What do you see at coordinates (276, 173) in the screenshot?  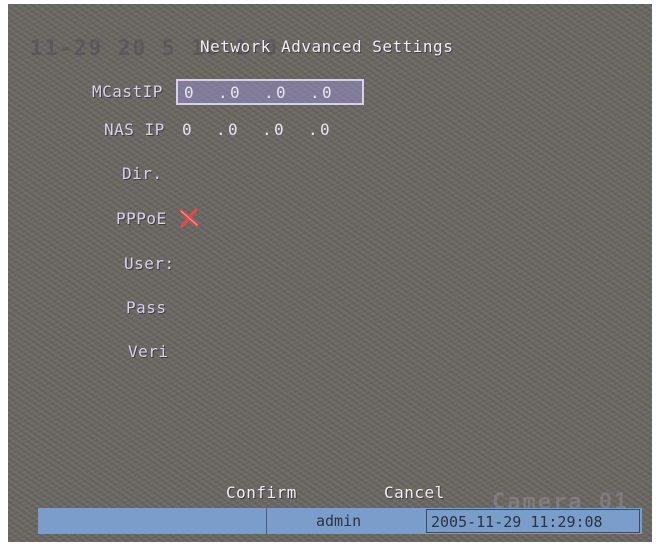 I see `dir-input` at bounding box center [276, 173].